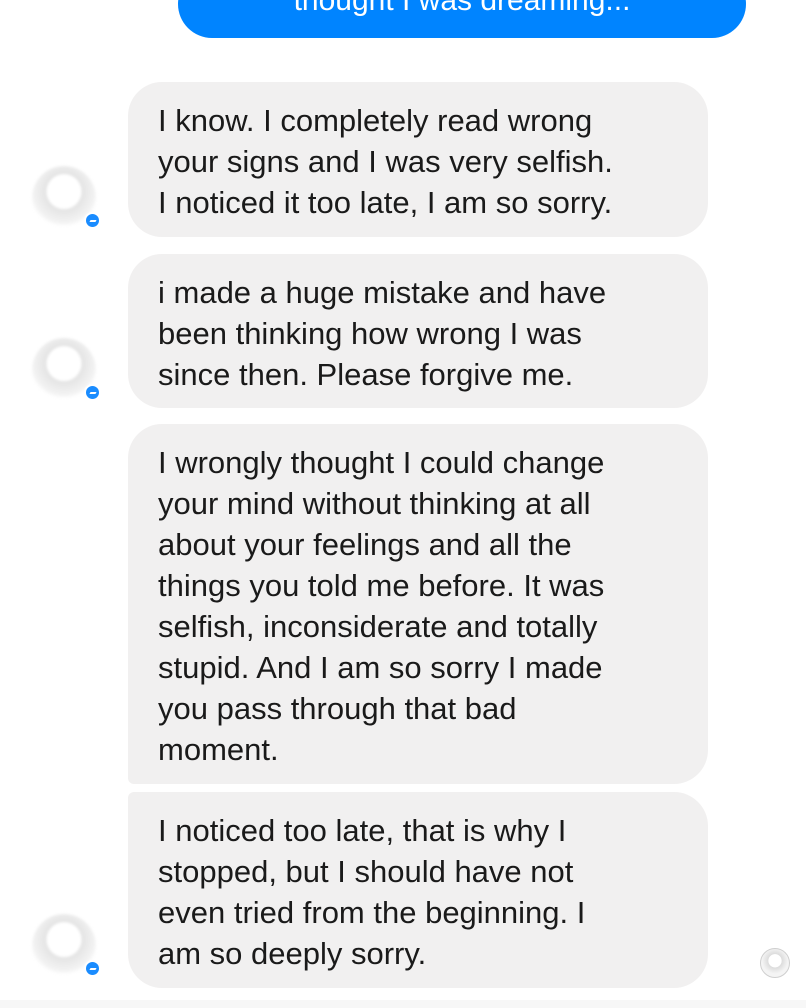  Describe the element at coordinates (375, 120) in the screenshot. I see `message-line: I know. I completely read wrong` at that location.